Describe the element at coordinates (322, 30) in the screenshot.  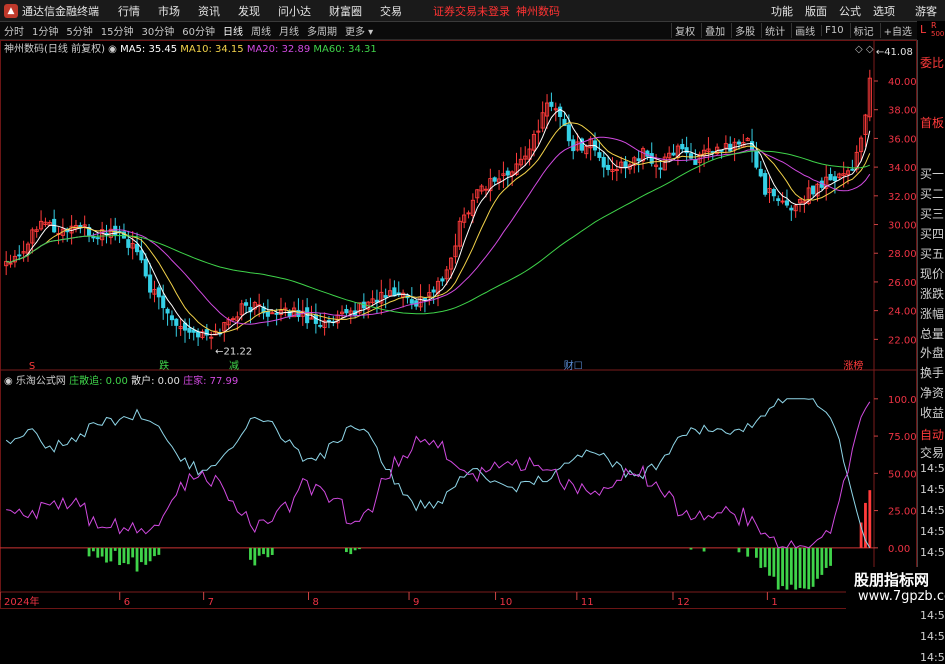
I see `period-tab-9: 多周期` at that location.